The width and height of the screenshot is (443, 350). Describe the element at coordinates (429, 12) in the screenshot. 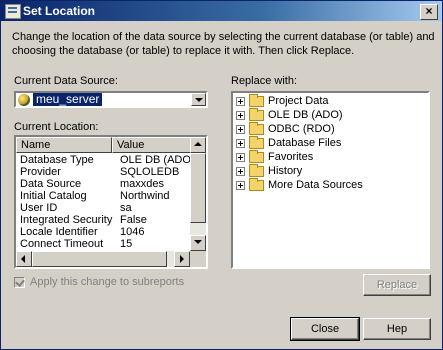

I see `close-icon: ×` at that location.